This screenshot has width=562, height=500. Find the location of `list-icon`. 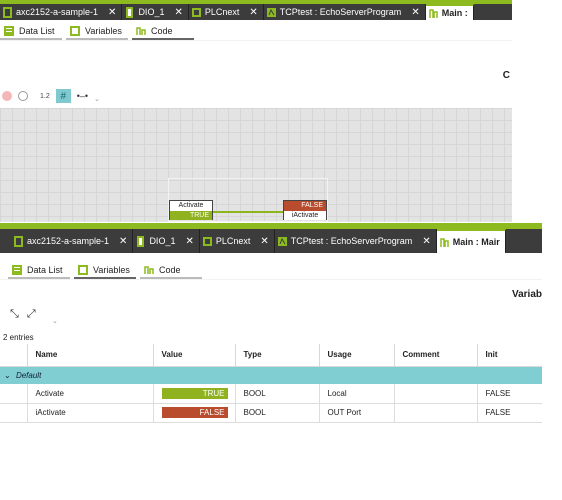

list-icon is located at coordinates (9, 30).